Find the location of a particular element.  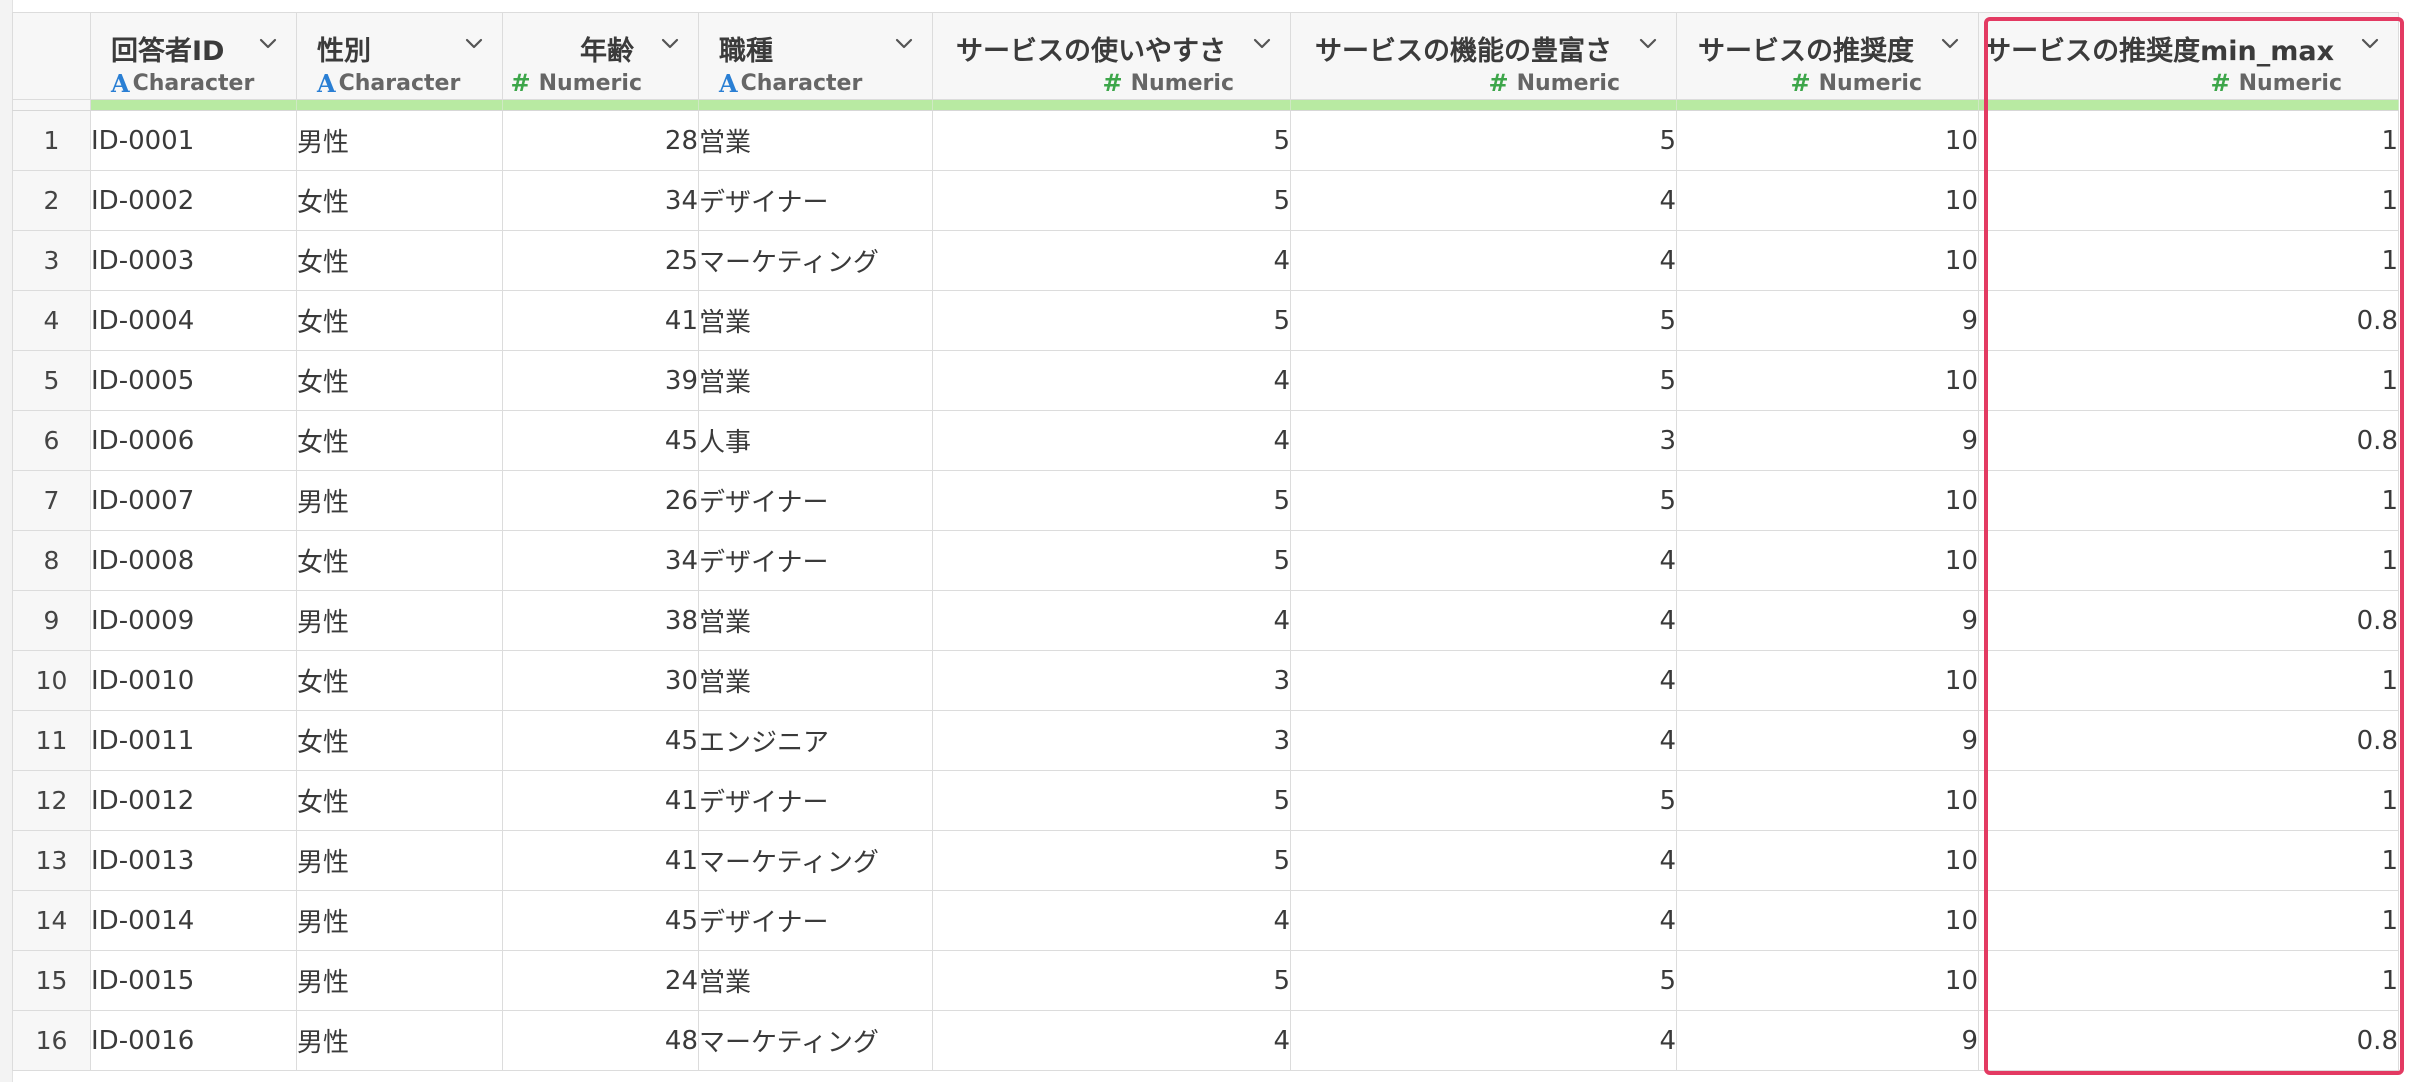

column-header: 職種 A Character is located at coordinates (815, 56).